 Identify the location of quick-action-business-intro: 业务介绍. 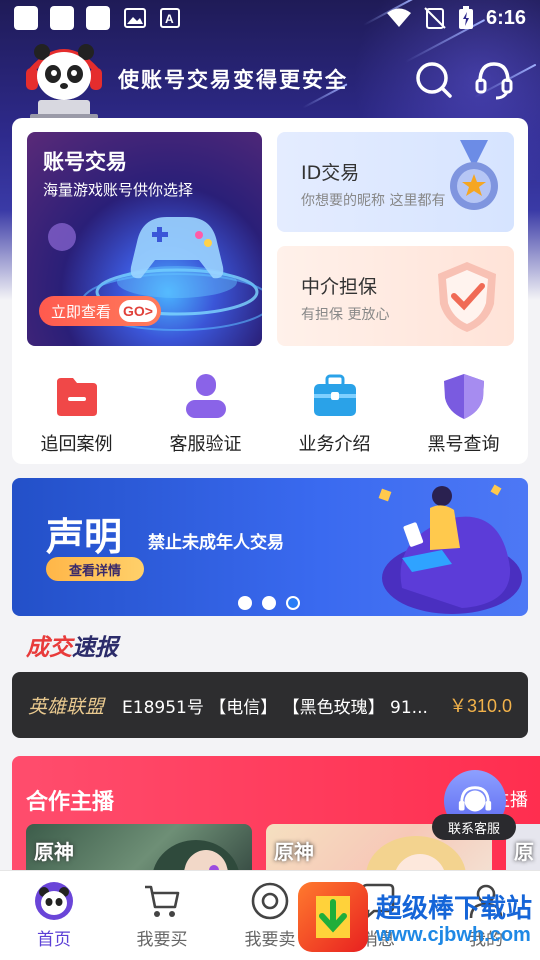
(334, 413).